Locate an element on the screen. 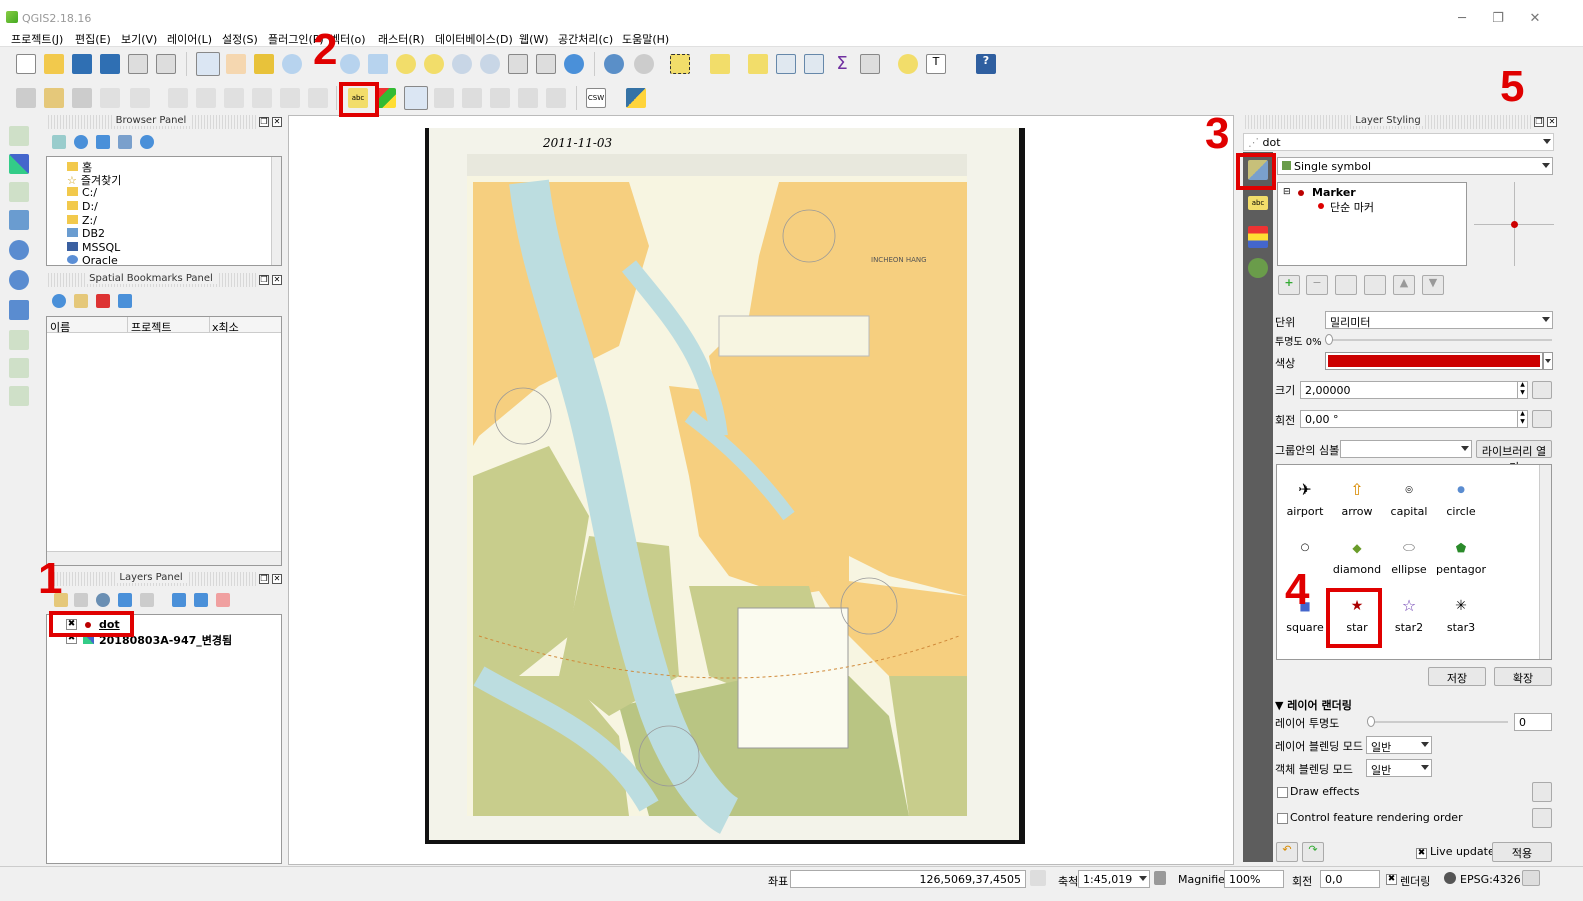 This screenshot has height=901, width=1583. python-icon is located at coordinates (636, 98).